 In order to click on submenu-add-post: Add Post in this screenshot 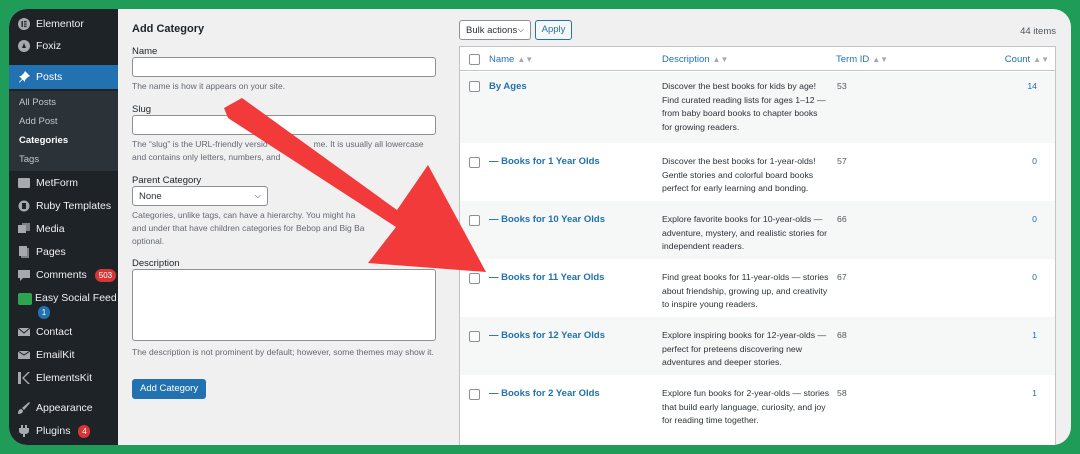, I will do `click(38, 121)`.